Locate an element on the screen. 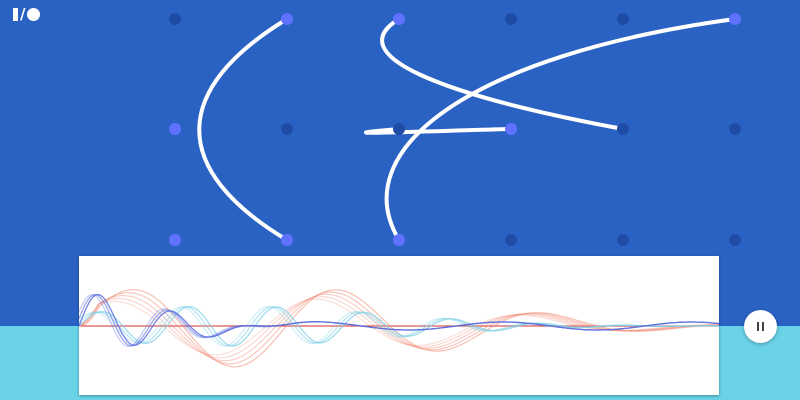  pause-icon is located at coordinates (760, 326).